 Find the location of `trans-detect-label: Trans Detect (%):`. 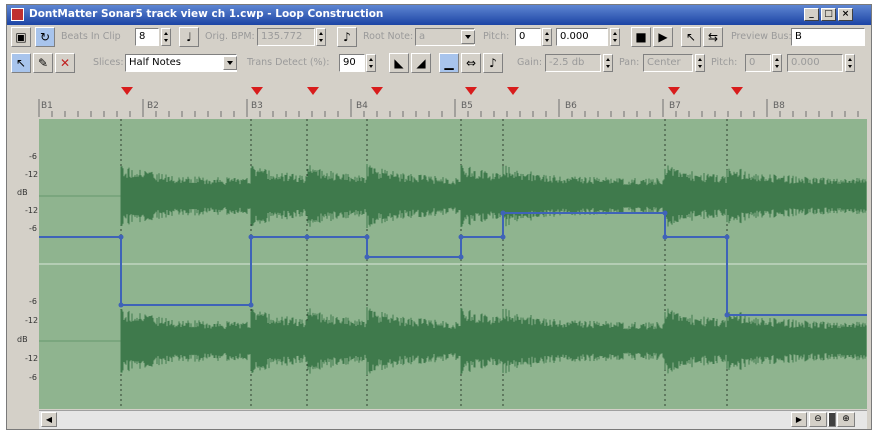

trans-detect-label: Trans Detect (%): is located at coordinates (288, 62).